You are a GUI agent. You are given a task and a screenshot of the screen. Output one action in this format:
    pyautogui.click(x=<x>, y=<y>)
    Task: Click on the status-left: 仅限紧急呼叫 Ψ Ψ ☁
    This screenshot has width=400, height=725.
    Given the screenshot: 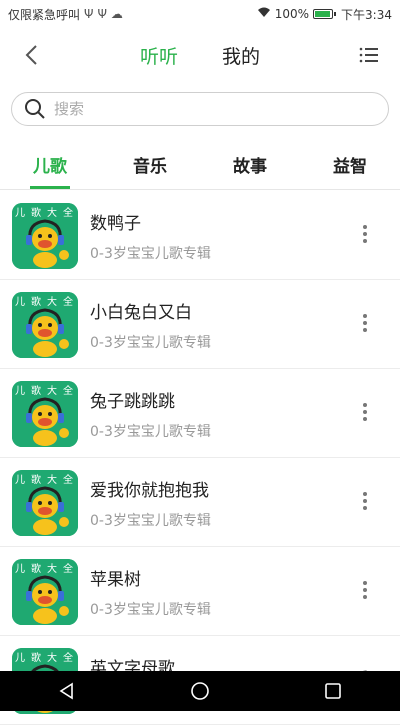 What is the action you would take?
    pyautogui.click(x=65, y=14)
    